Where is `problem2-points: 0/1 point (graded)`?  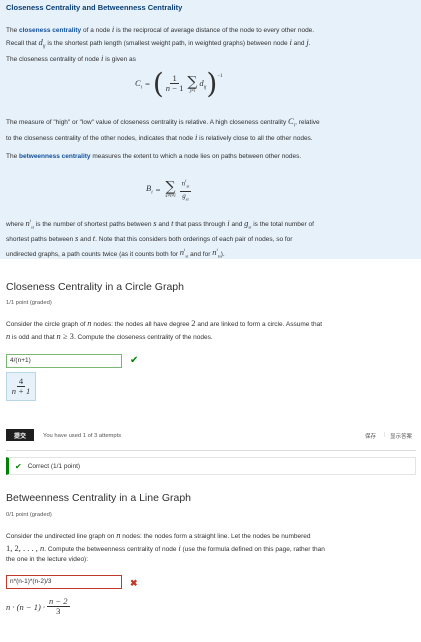
problem2-points: 0/1 point (graded) is located at coordinates (29, 515).